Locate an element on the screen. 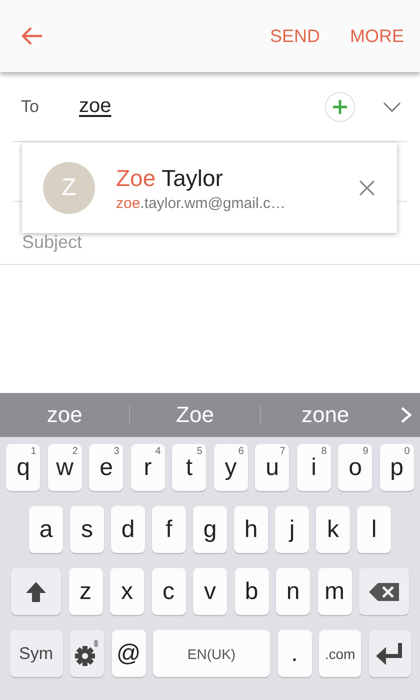  key: m is located at coordinates (335, 591).